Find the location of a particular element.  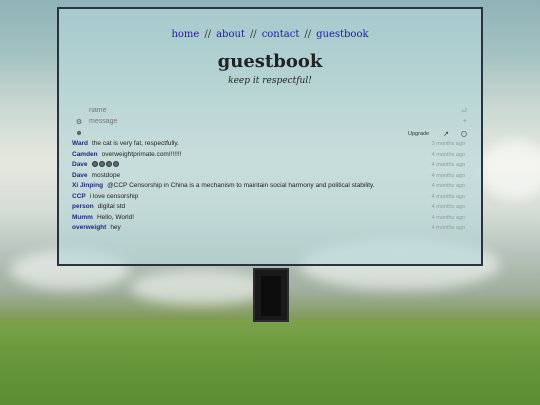

page-subtitle: keep it respectful! is located at coordinates (270, 81).